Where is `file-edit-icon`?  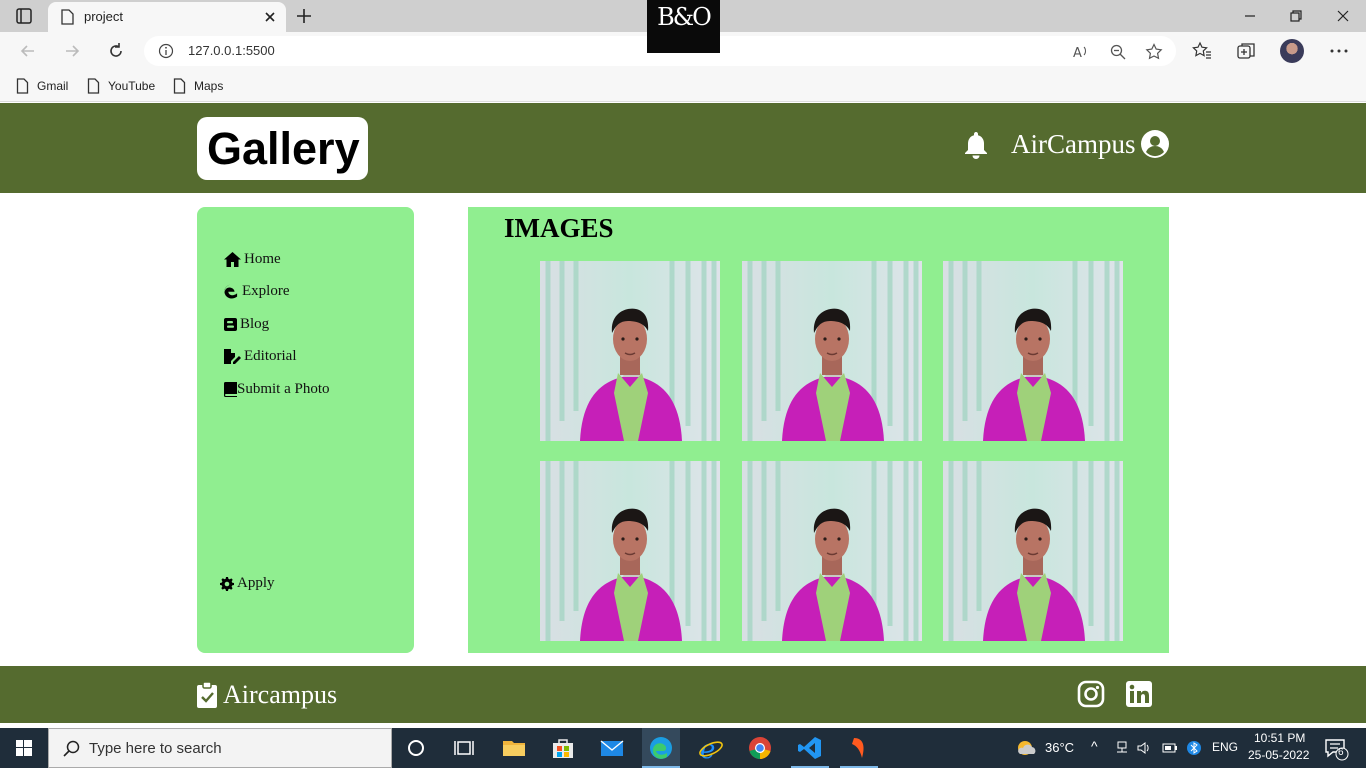
file-edit-icon is located at coordinates (232, 356).